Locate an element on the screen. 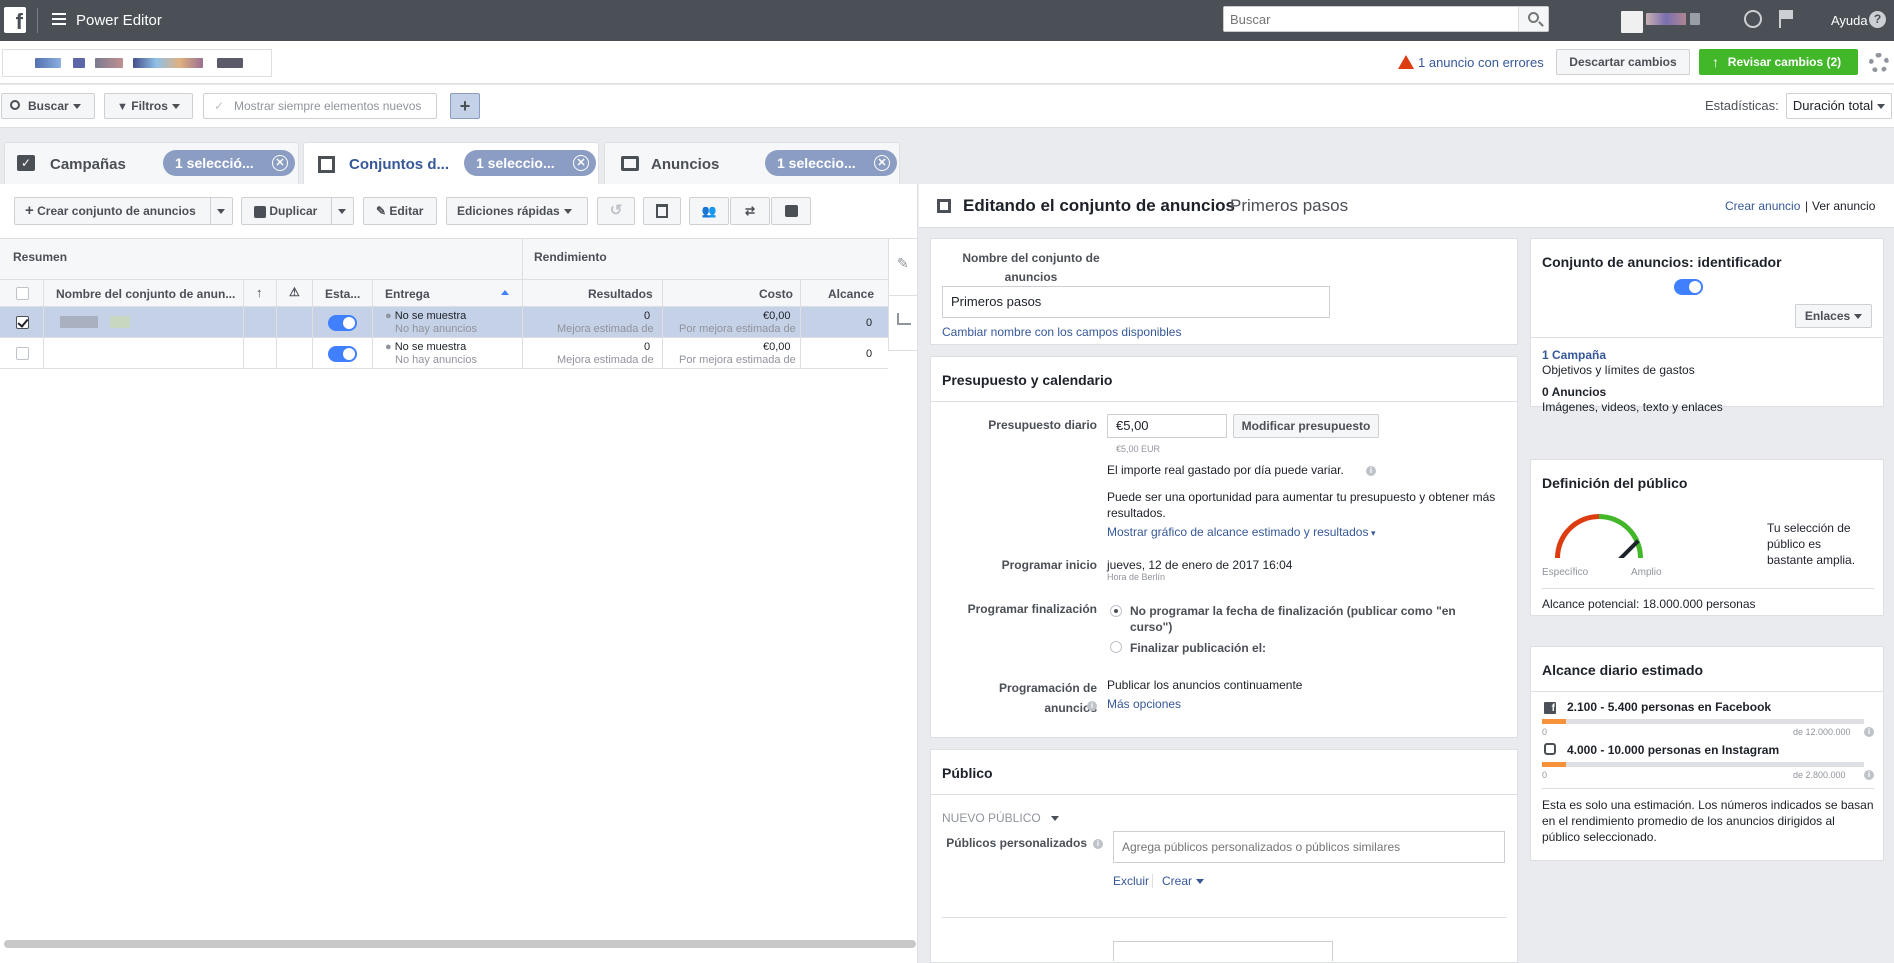 The width and height of the screenshot is (1894, 963). help-label: Ayuda is located at coordinates (1849, 20).